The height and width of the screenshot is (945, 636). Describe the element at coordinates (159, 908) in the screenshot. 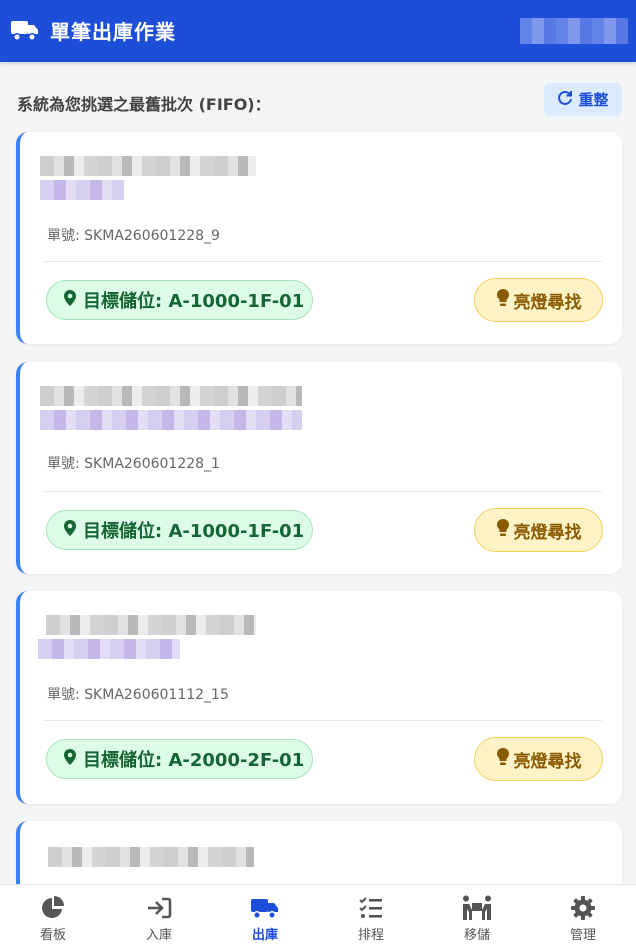

I see `sign-in-icon` at that location.